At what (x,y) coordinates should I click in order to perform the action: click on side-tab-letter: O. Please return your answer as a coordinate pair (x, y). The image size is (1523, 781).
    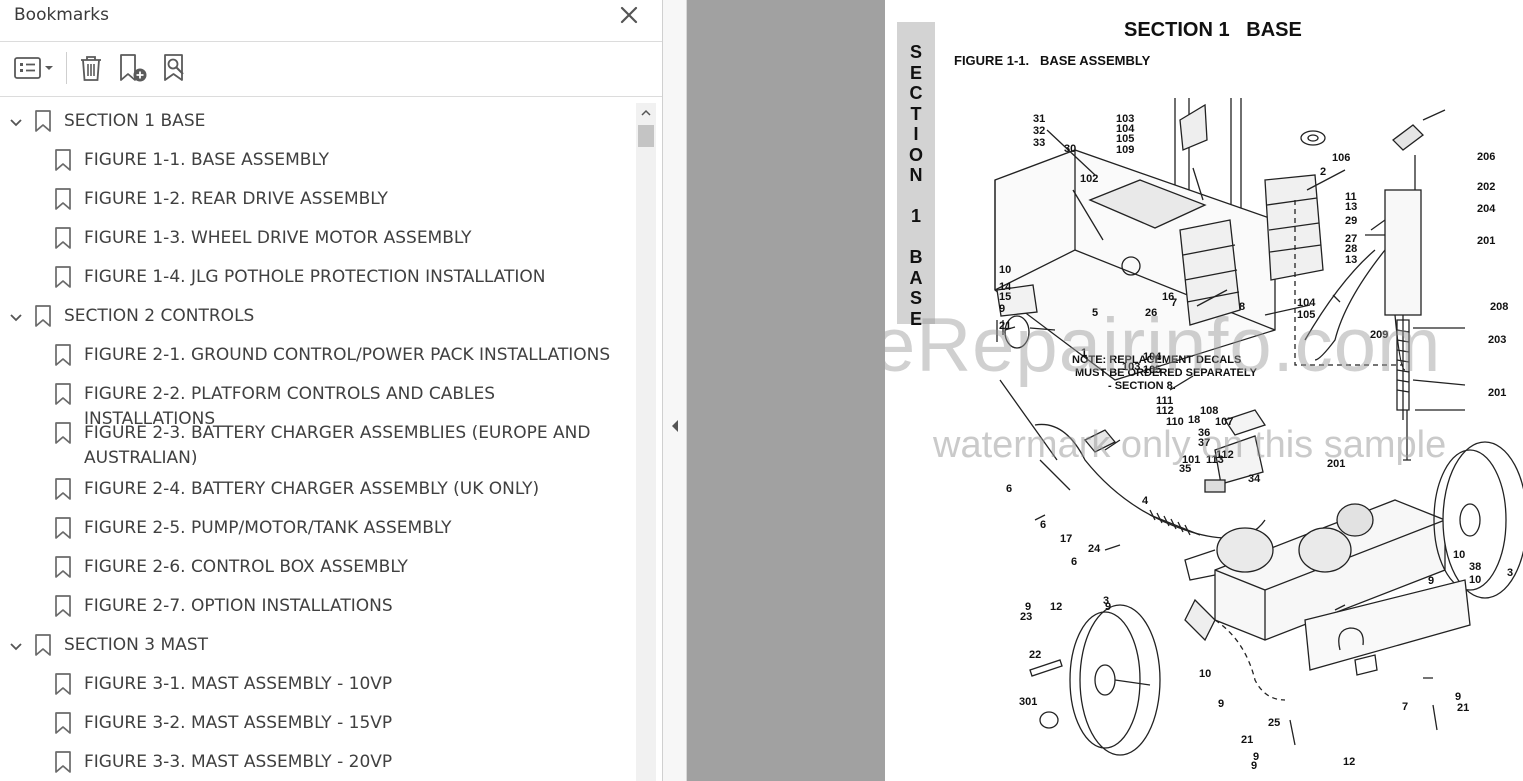
    Looking at the image, I should click on (915, 154).